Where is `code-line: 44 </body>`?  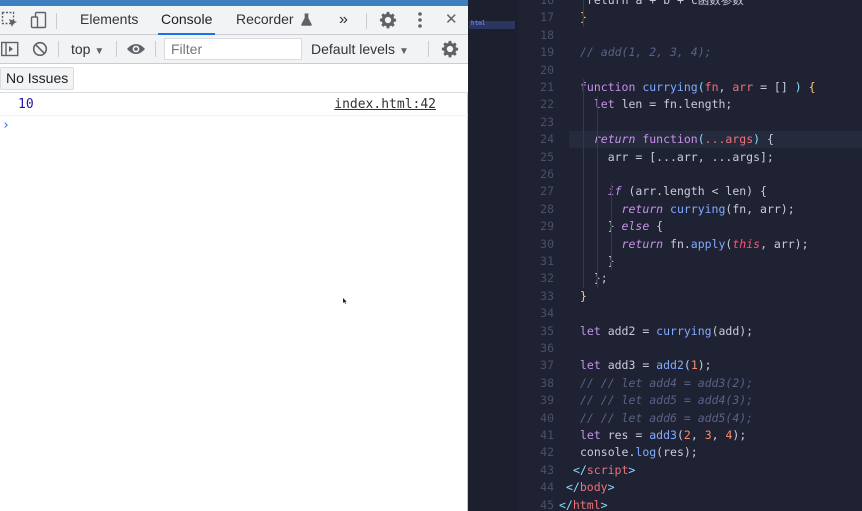
code-line: 44 </body> is located at coordinates (690, 487).